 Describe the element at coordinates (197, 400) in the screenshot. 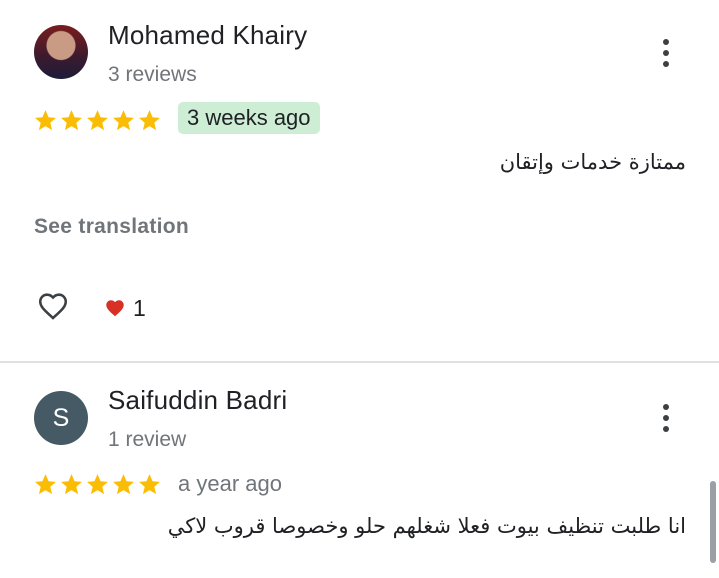

I see `author-name: Saifuddin Badri` at that location.